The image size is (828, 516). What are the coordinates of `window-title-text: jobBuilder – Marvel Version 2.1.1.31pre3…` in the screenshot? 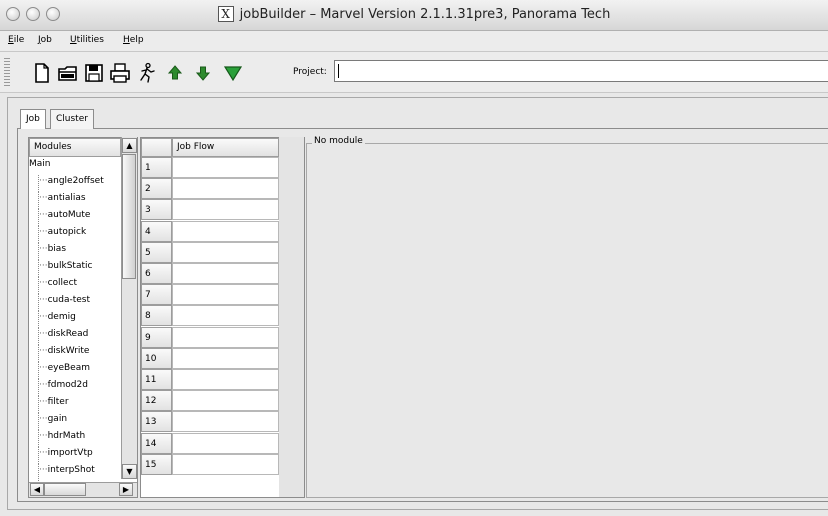 It's located at (425, 14).